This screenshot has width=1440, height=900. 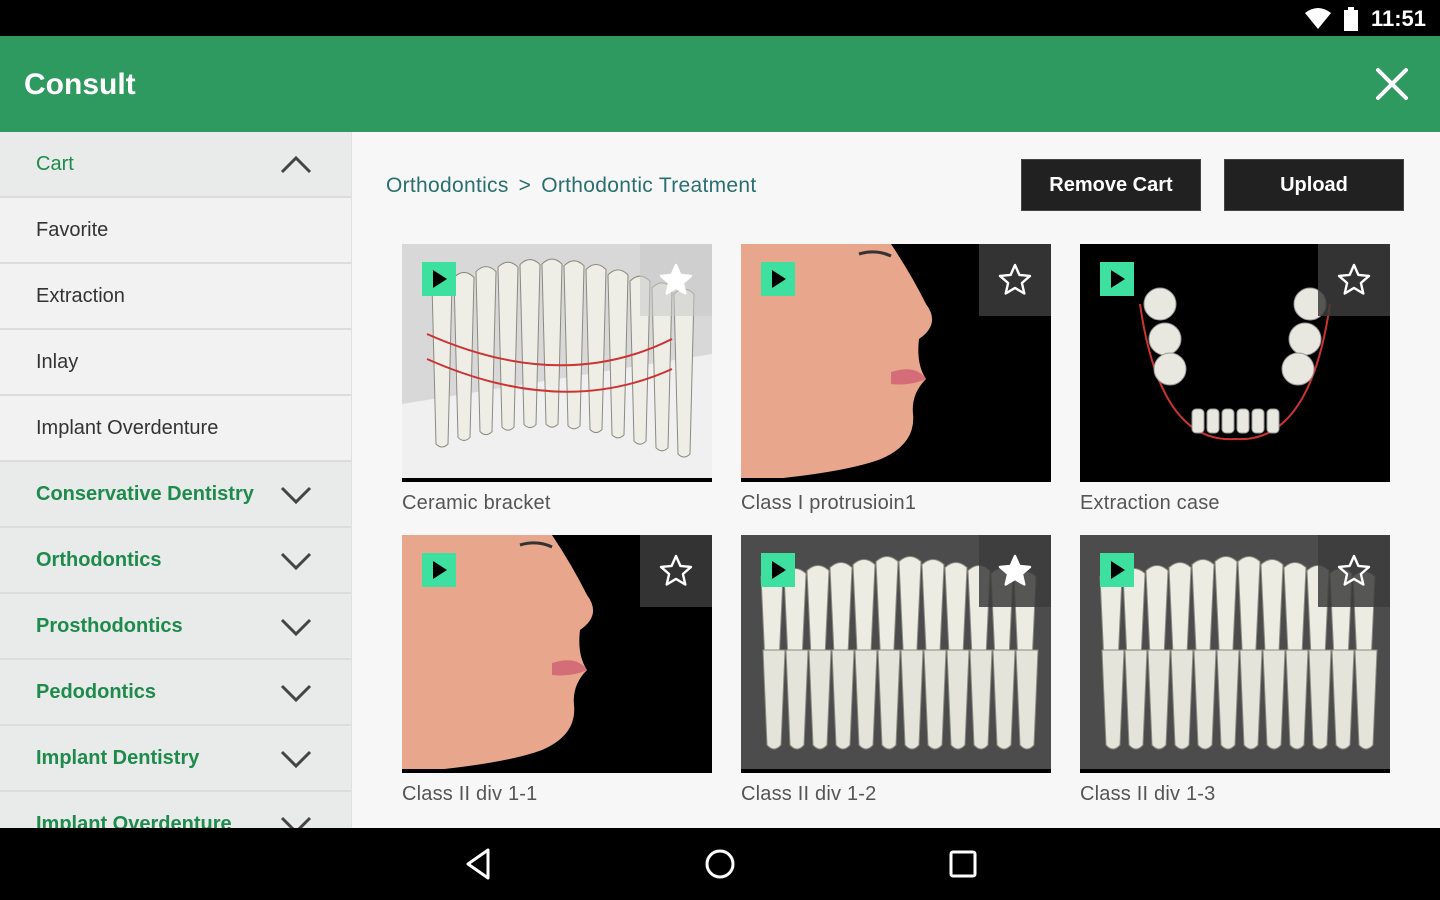 I want to click on navigation-bar, so click(x=720, y=864).